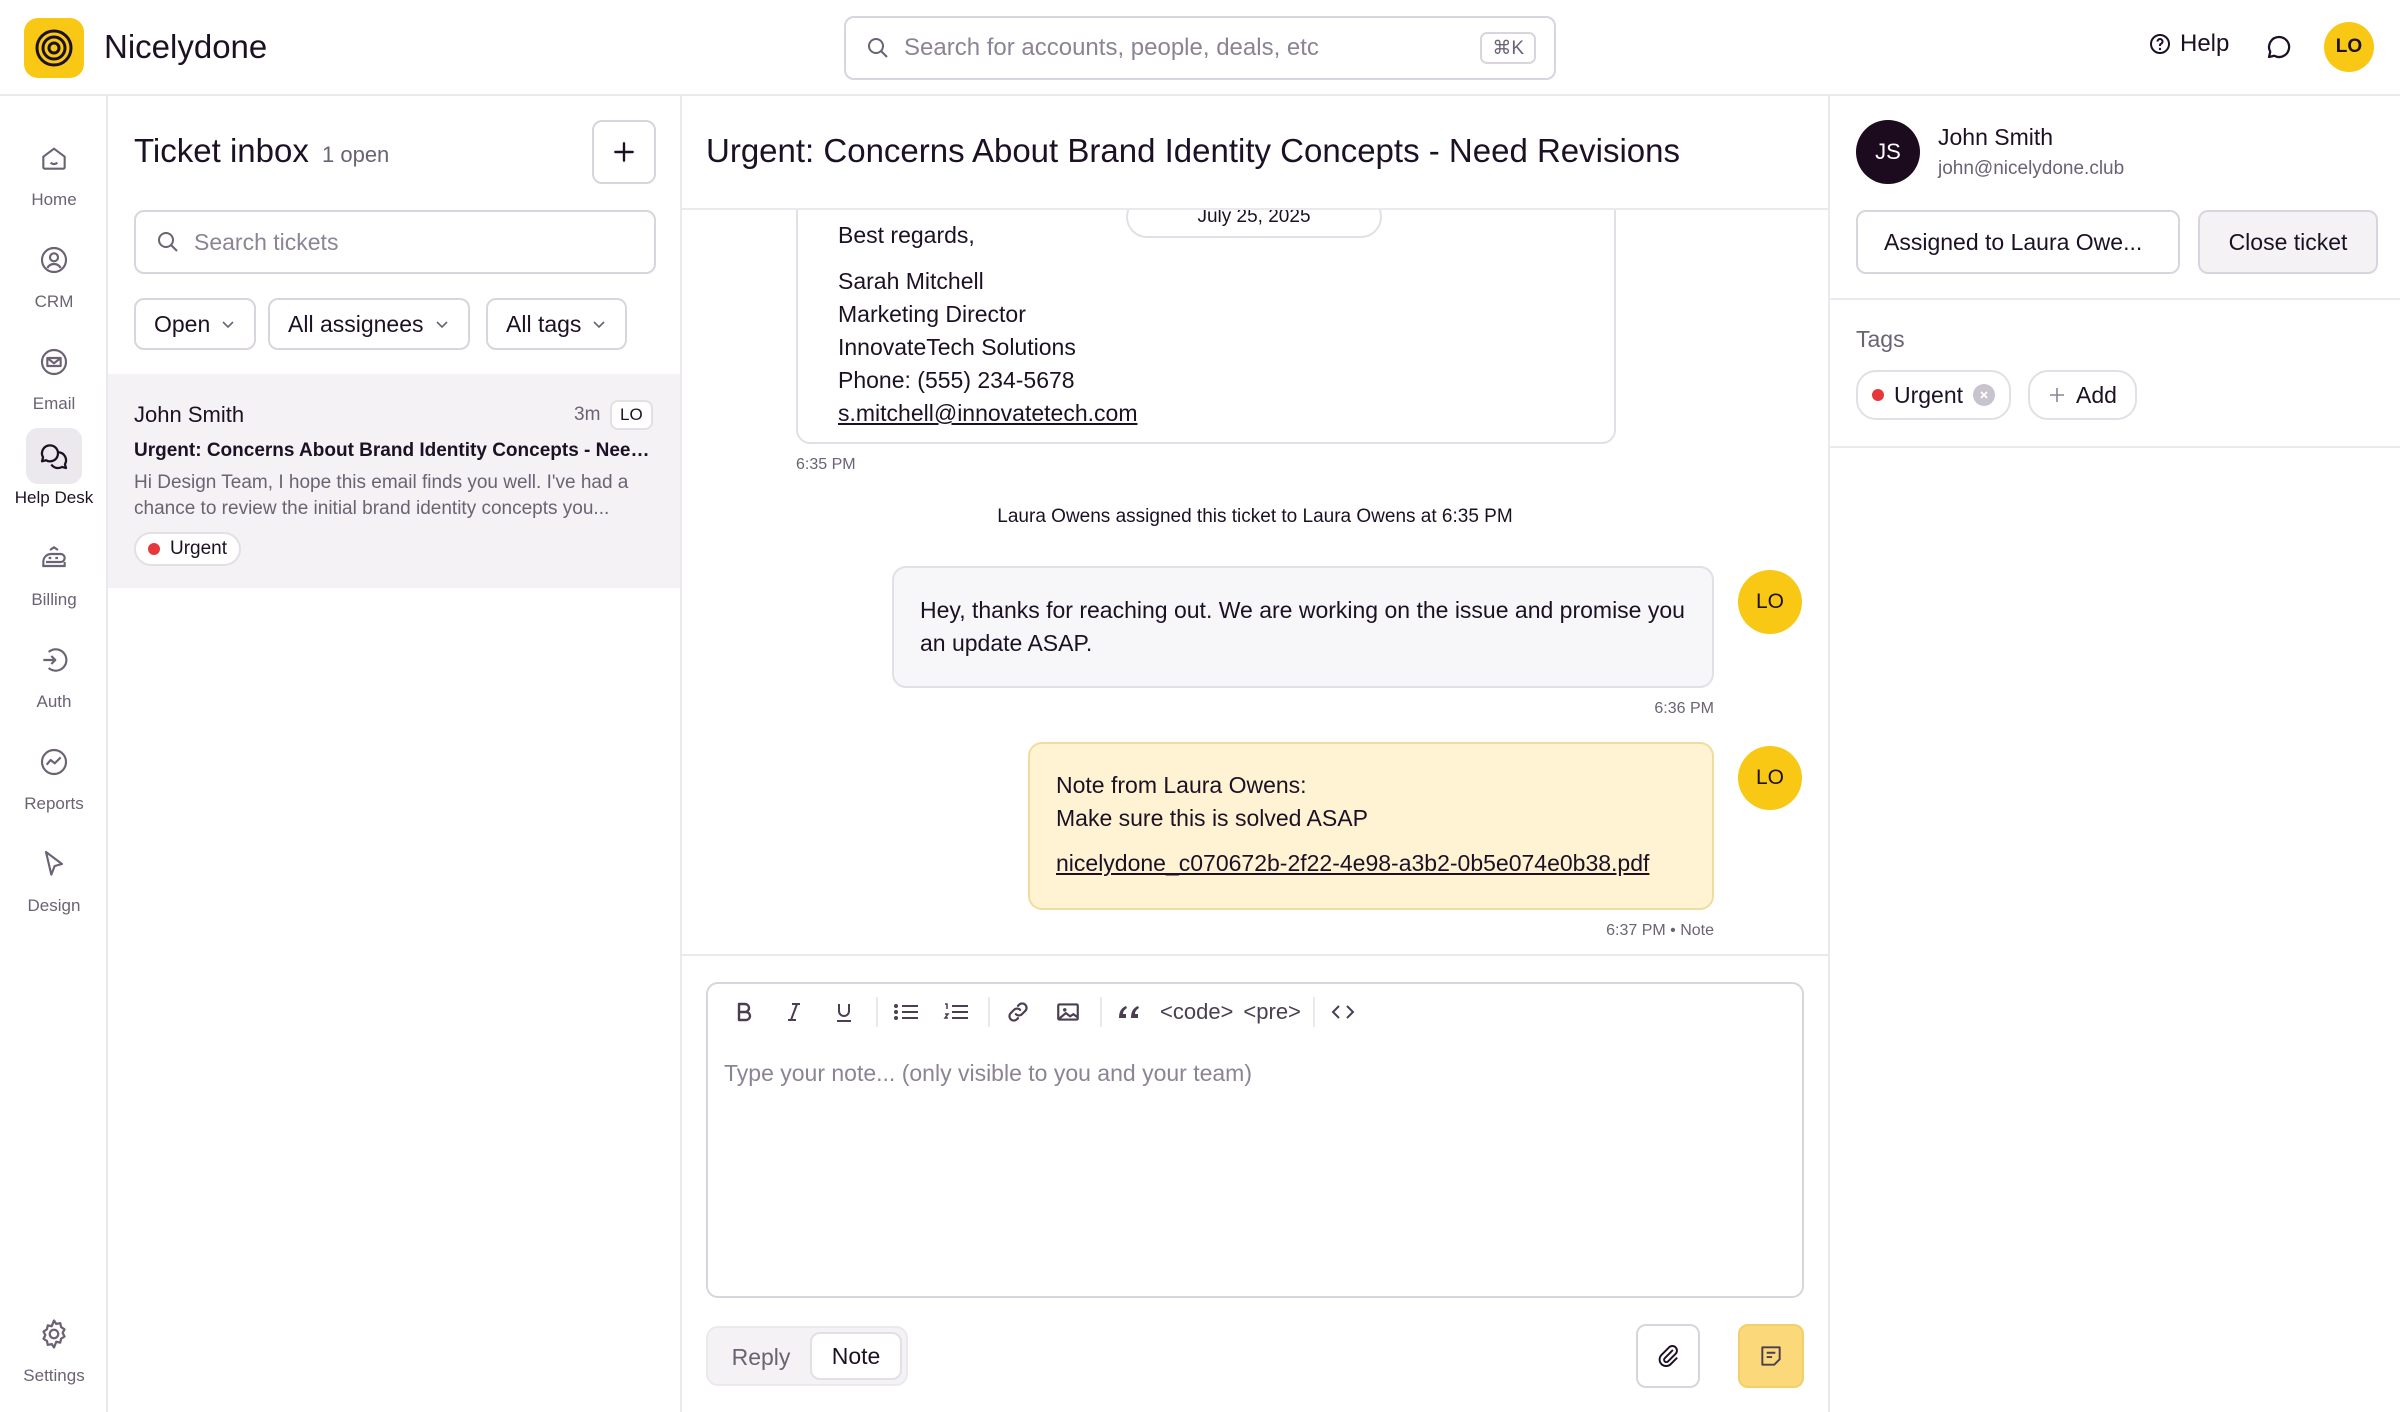 The height and width of the screenshot is (1412, 2400). Describe the element at coordinates (54, 199) in the screenshot. I see `nav-label: Home` at that location.